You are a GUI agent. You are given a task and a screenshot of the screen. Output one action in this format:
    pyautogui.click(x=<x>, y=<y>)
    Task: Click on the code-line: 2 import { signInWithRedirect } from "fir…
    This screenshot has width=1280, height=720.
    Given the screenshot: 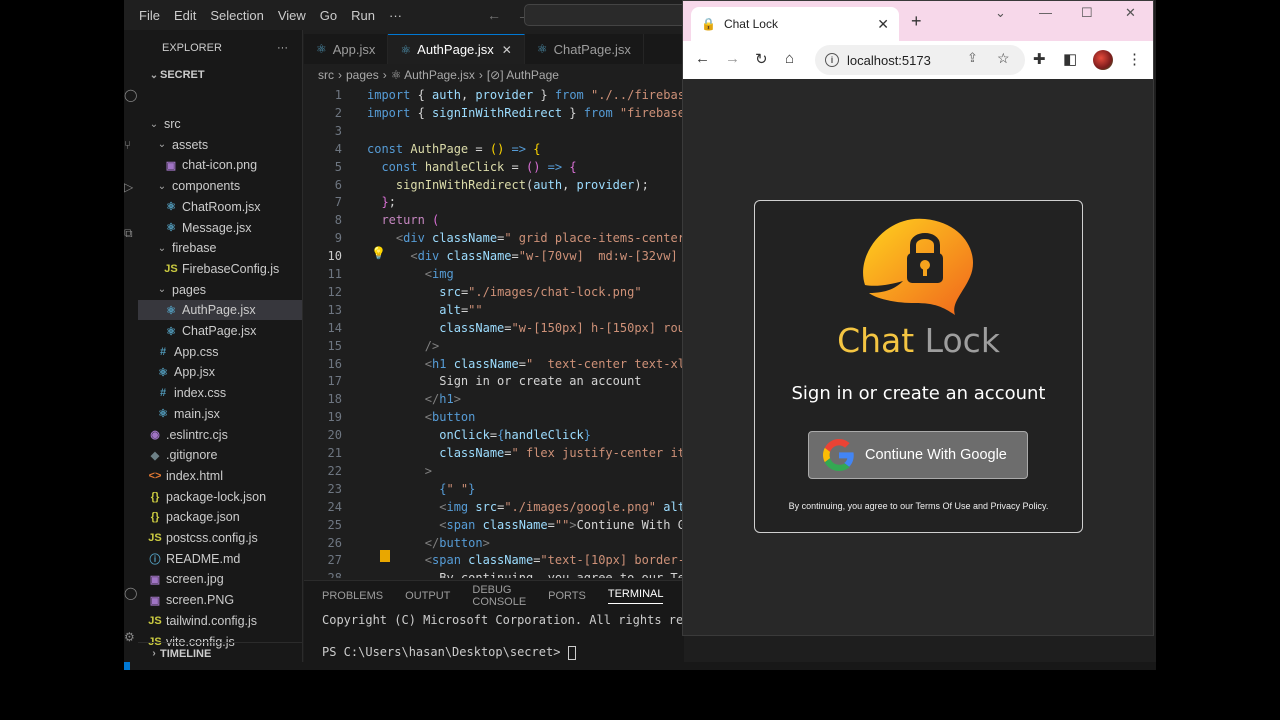 What is the action you would take?
    pyautogui.click(x=494, y=113)
    